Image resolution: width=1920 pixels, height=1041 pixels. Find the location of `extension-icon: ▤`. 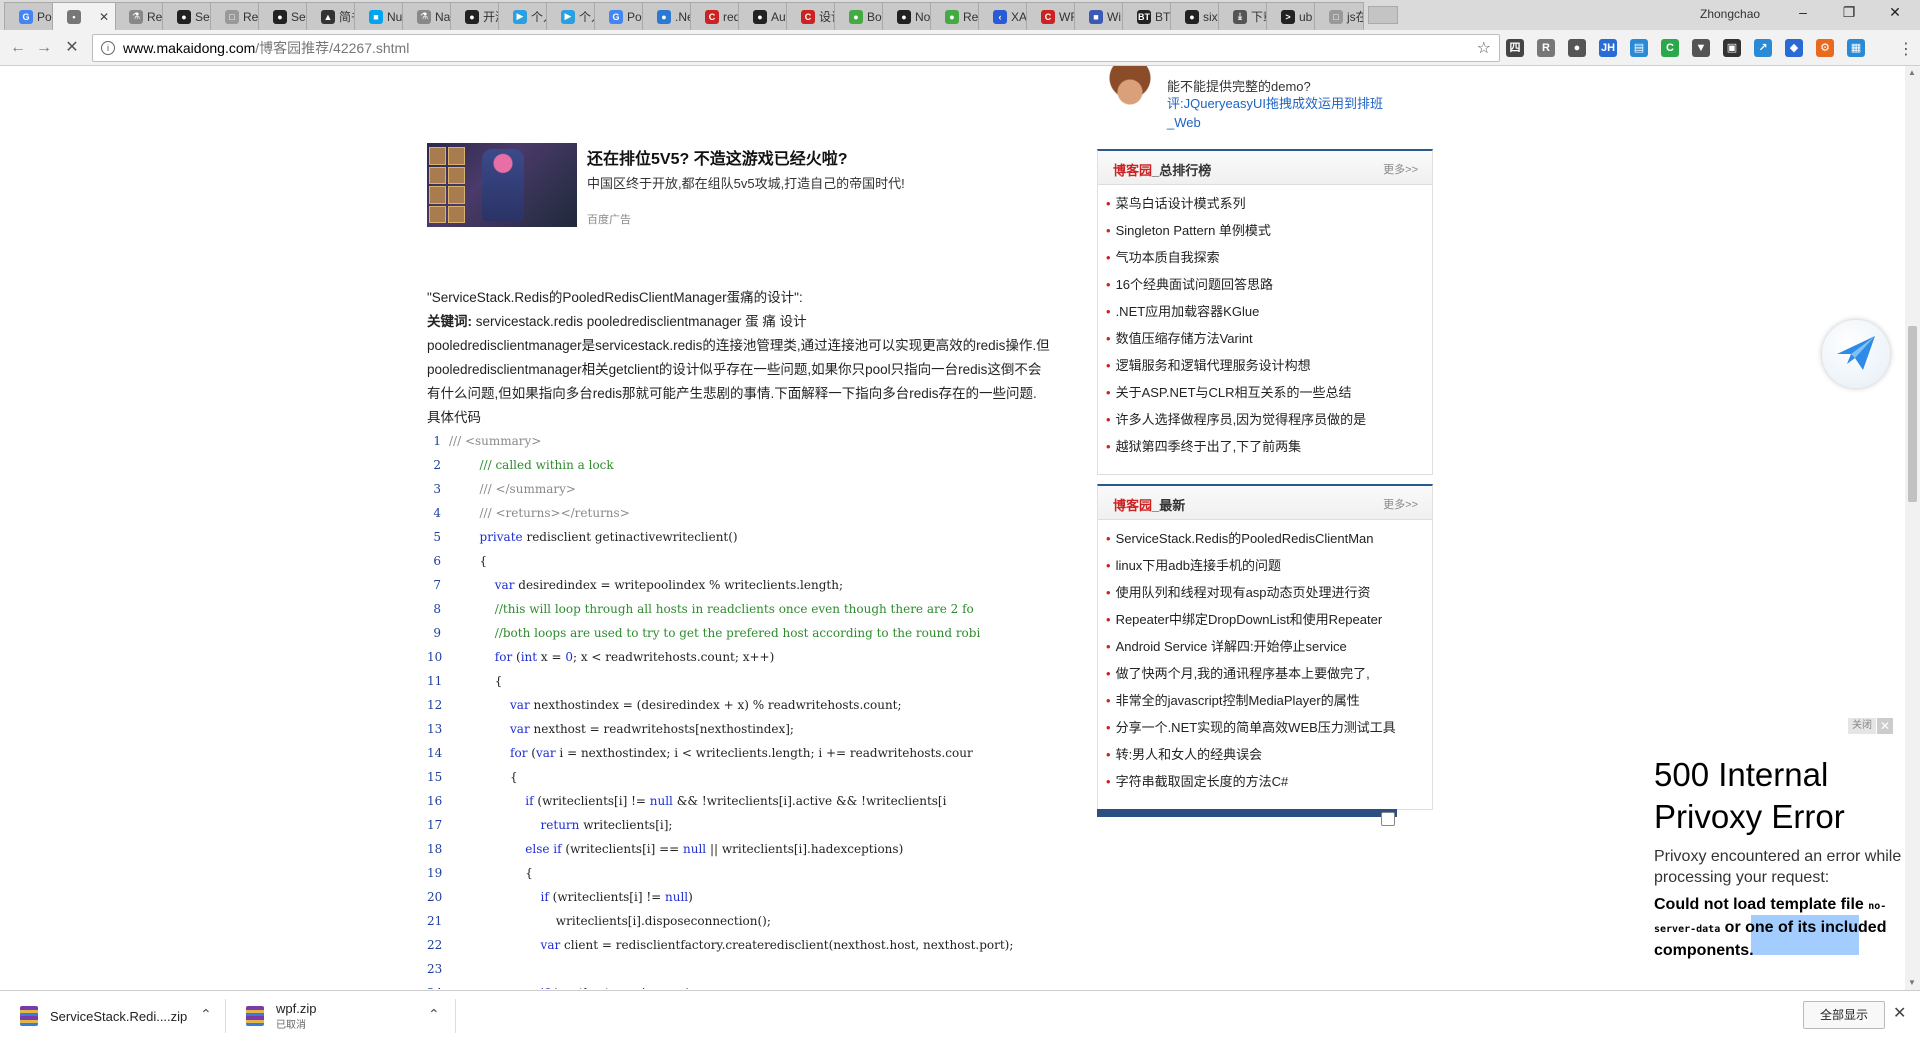

extension-icon: ▤ is located at coordinates (1639, 48).